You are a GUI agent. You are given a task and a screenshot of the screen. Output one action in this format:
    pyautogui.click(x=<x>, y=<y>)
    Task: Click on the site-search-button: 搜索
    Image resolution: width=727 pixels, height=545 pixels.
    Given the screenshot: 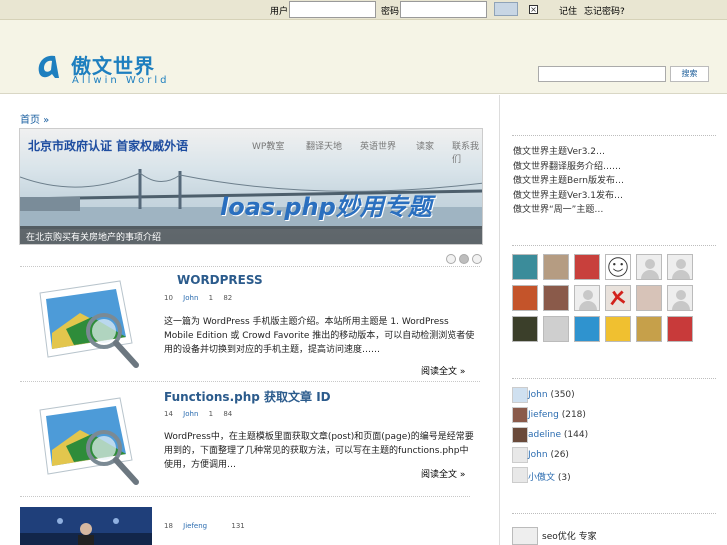 What is the action you would take?
    pyautogui.click(x=689, y=74)
    